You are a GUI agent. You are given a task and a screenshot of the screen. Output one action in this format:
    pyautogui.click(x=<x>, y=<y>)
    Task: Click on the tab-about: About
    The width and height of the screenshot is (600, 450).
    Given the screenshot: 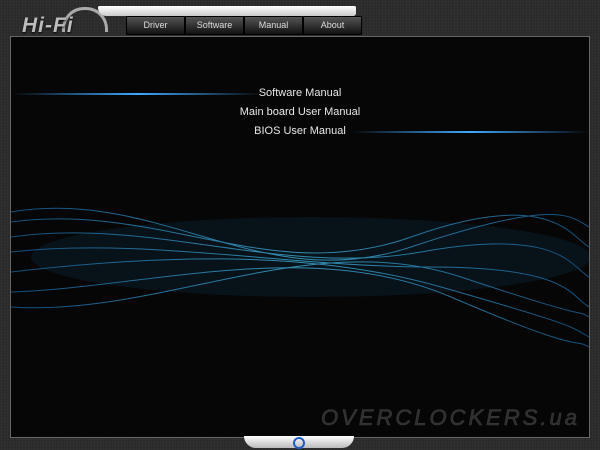 What is the action you would take?
    pyautogui.click(x=332, y=25)
    